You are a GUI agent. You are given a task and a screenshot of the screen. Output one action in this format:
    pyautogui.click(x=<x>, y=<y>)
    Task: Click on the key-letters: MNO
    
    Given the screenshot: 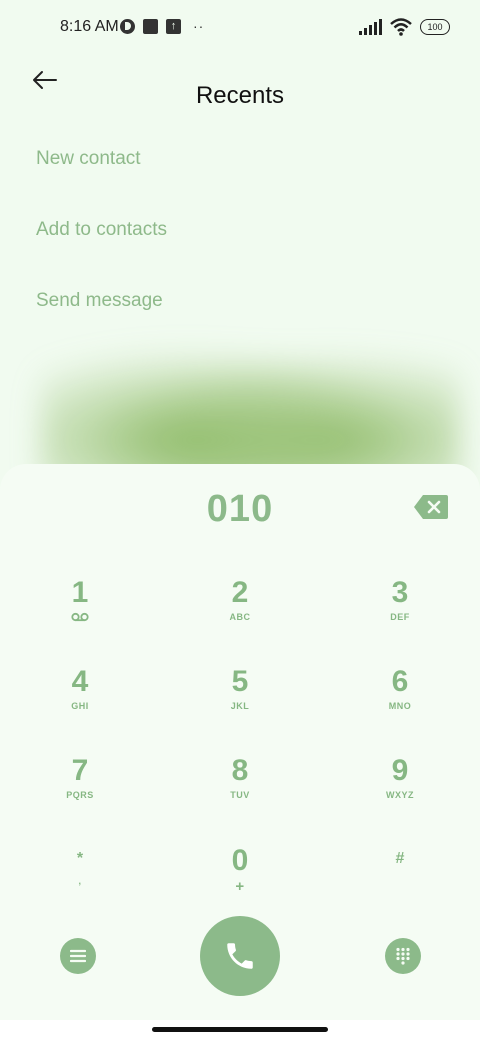 What is the action you would take?
    pyautogui.click(x=400, y=706)
    